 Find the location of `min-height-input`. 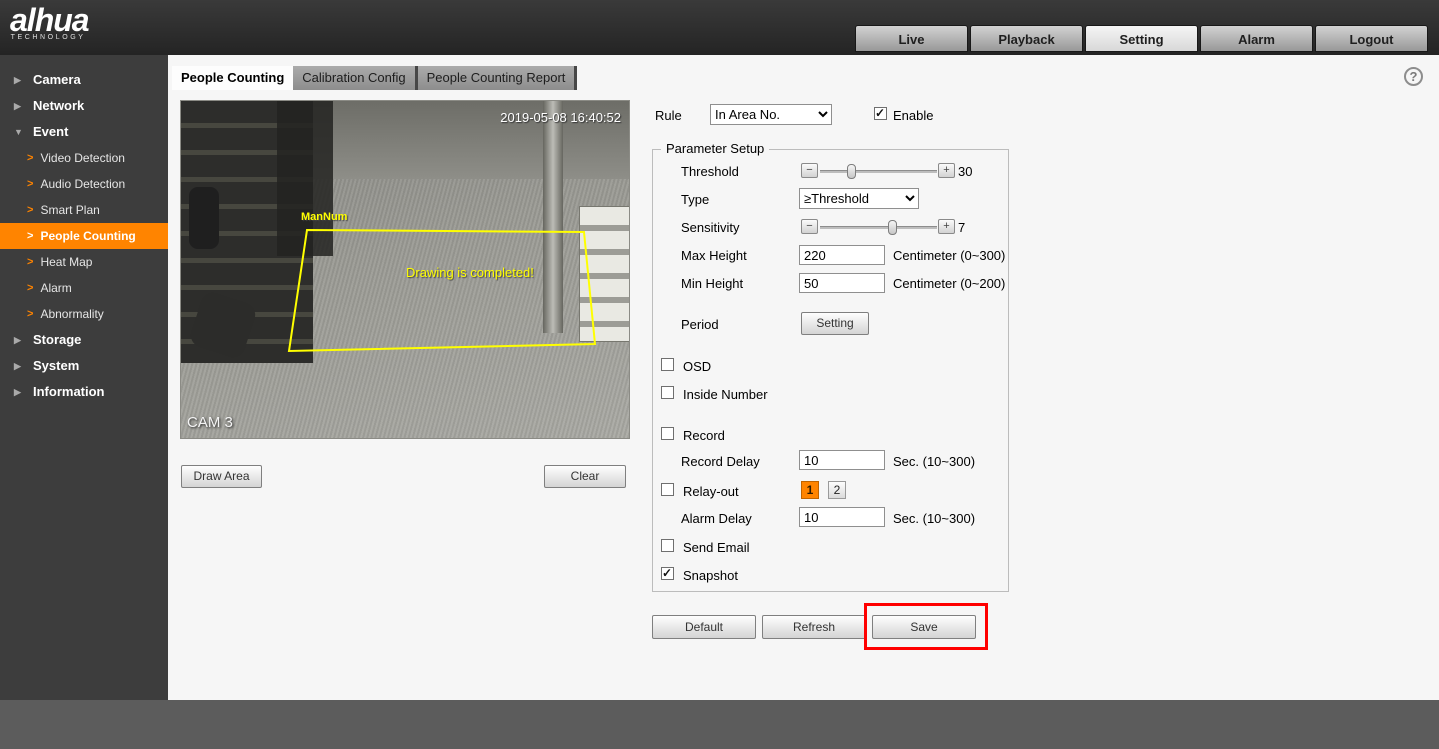

min-height-input is located at coordinates (842, 283).